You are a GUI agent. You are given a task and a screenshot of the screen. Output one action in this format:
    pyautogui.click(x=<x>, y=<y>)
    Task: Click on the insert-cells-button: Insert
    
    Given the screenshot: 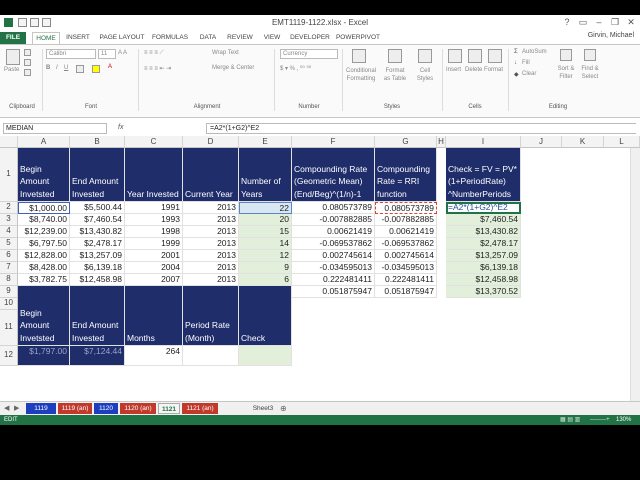 What is the action you would take?
    pyautogui.click(x=453, y=70)
    